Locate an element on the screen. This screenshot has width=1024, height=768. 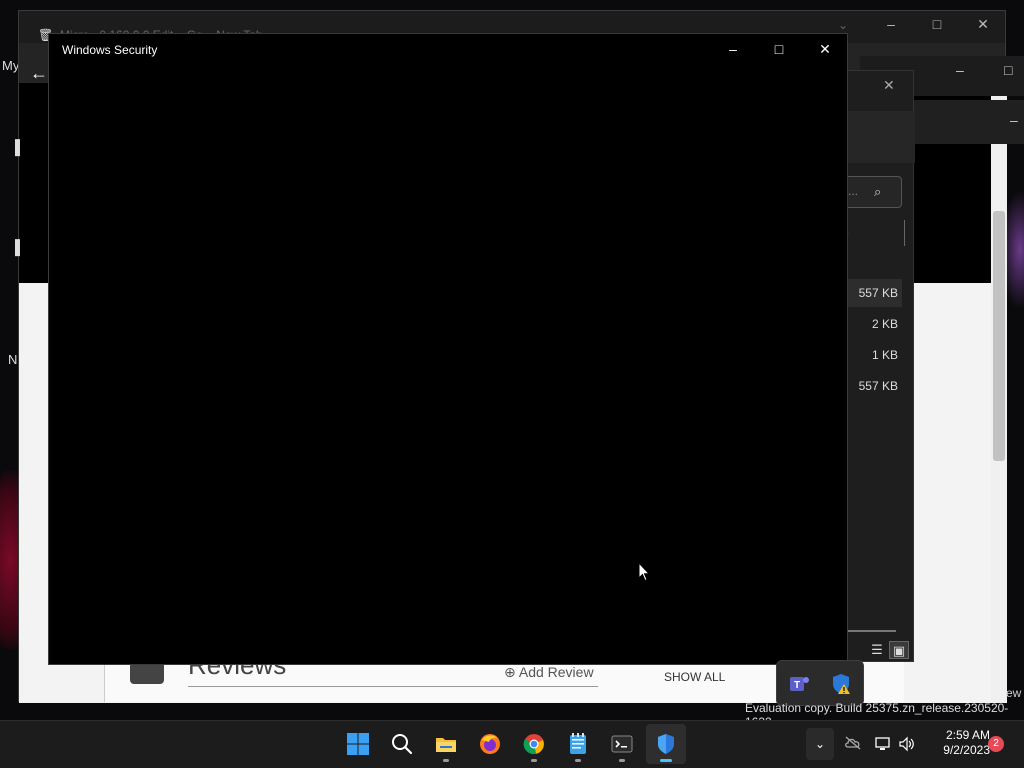
clock-date: 9/2/2023 is located at coordinates (966, 750).